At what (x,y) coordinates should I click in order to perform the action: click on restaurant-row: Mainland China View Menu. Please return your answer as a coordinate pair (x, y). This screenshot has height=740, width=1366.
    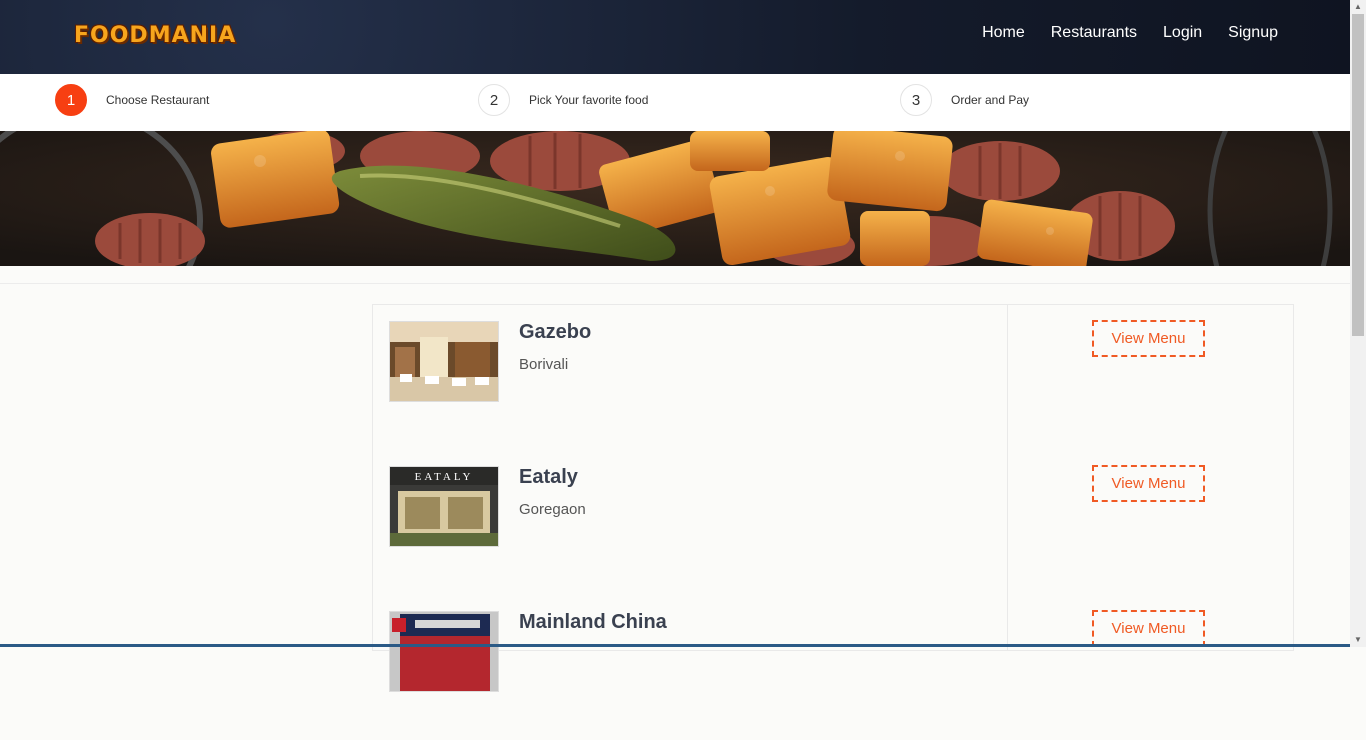
    Looking at the image, I should click on (833, 667).